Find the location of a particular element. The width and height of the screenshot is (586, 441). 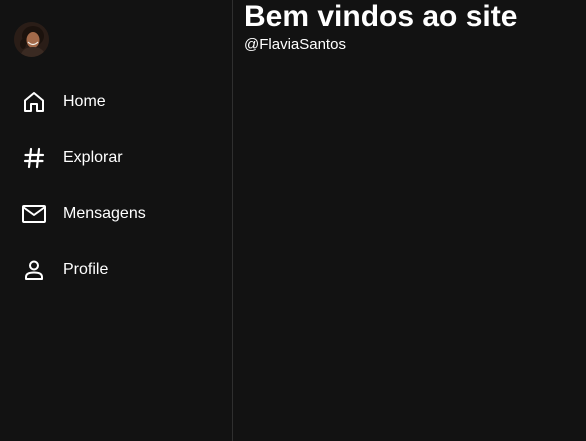

username: @FlaviaSantos is located at coordinates (295, 44).